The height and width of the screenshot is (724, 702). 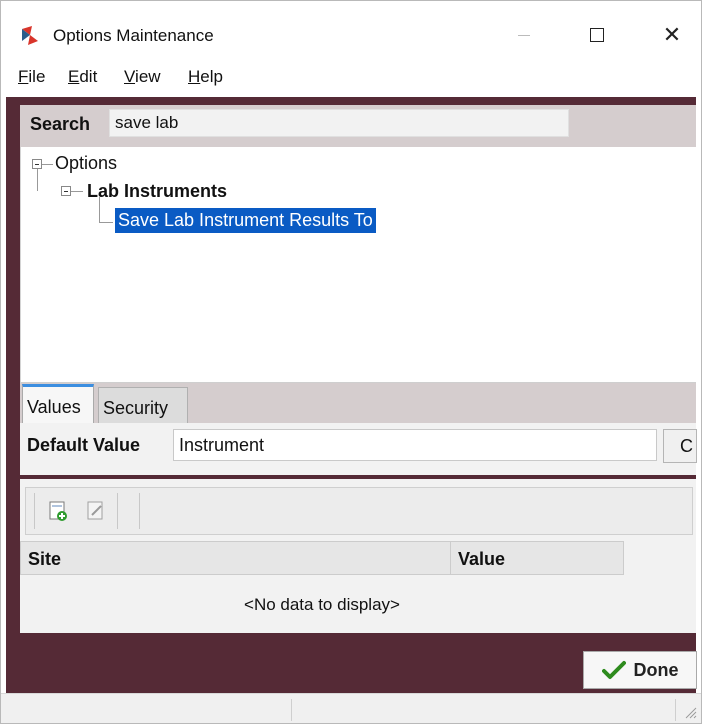 I want to click on resize-grip-icon, so click(x=690, y=712).